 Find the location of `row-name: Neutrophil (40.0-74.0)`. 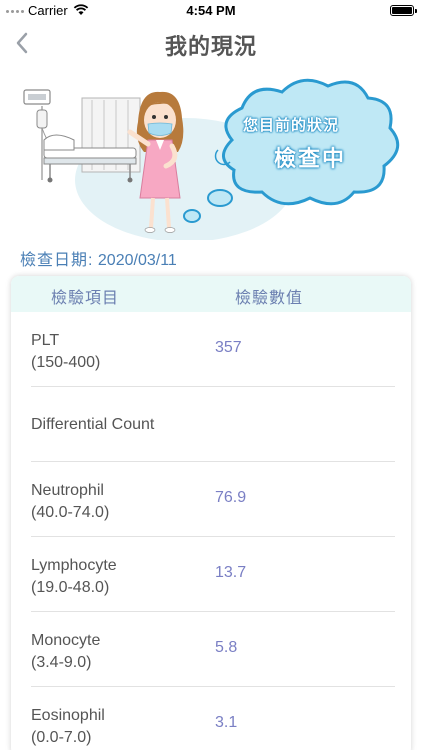

row-name: Neutrophil (40.0-74.0) is located at coordinates (70, 501).